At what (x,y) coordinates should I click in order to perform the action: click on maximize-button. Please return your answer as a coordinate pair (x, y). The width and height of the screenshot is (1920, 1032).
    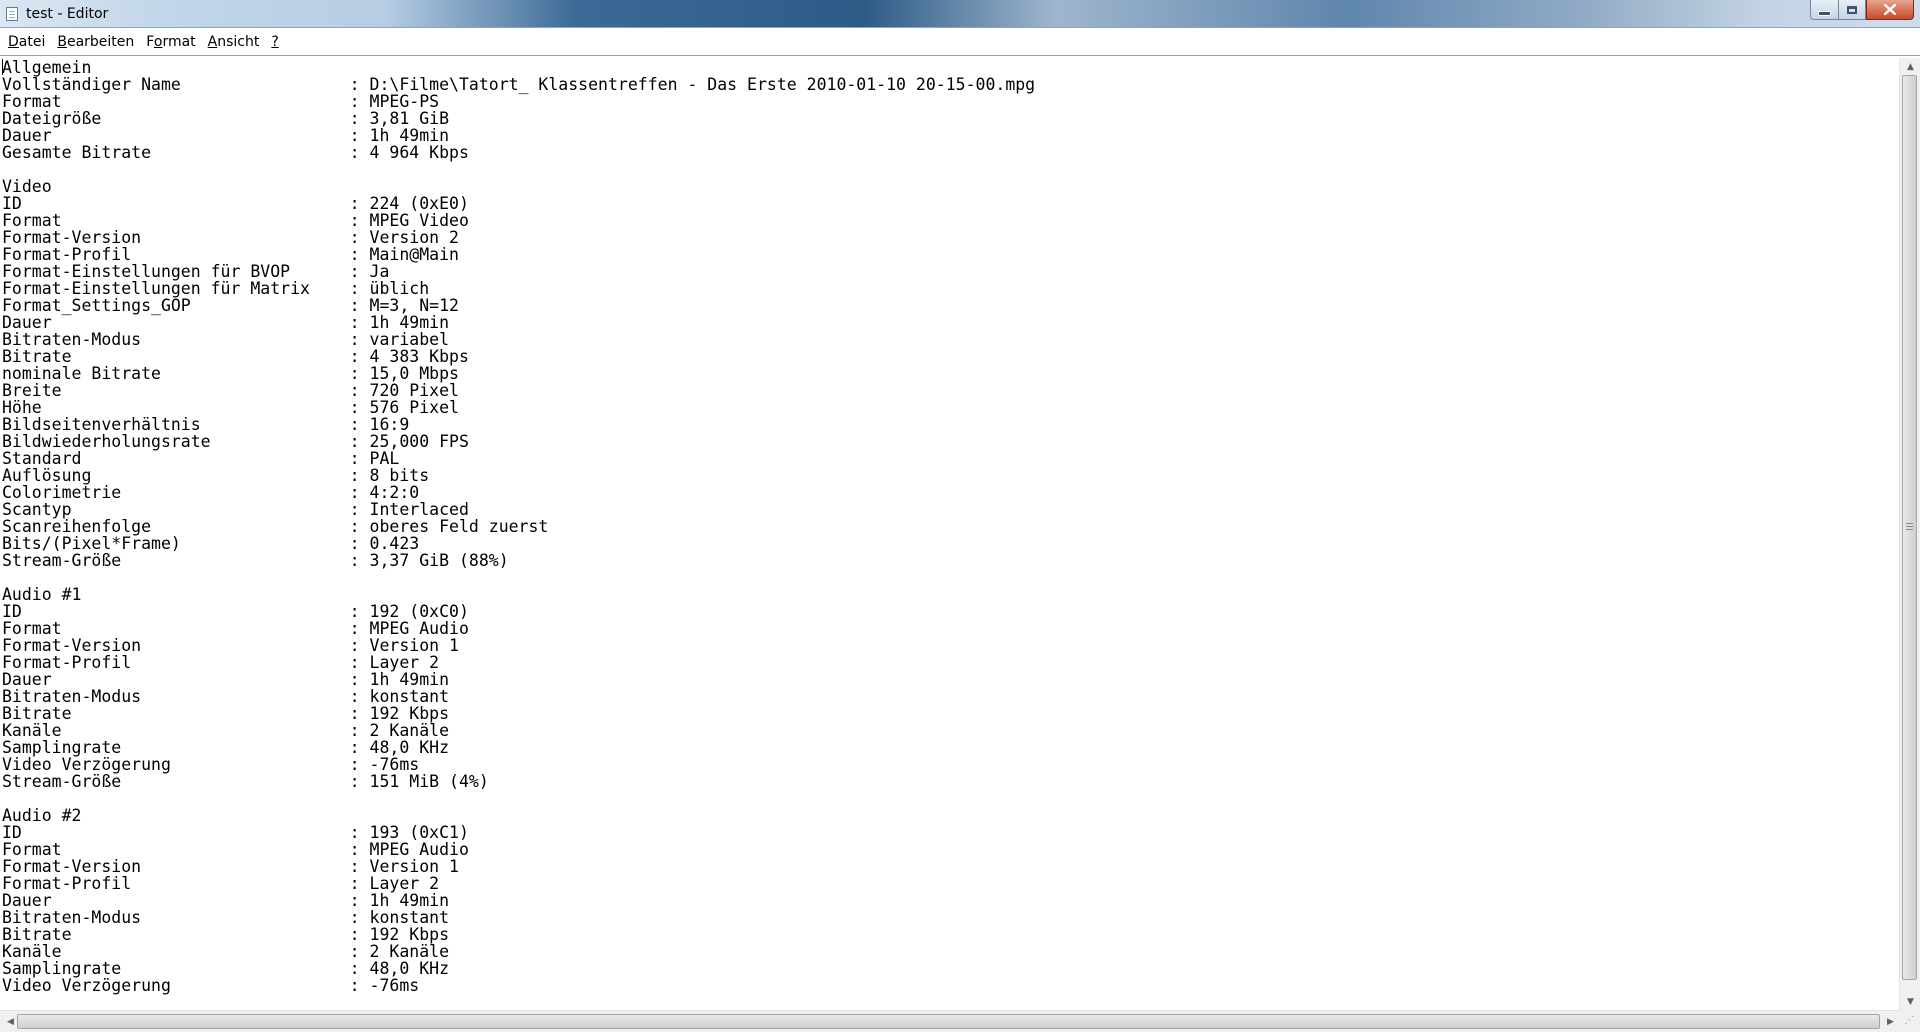
    Looking at the image, I should click on (1852, 10).